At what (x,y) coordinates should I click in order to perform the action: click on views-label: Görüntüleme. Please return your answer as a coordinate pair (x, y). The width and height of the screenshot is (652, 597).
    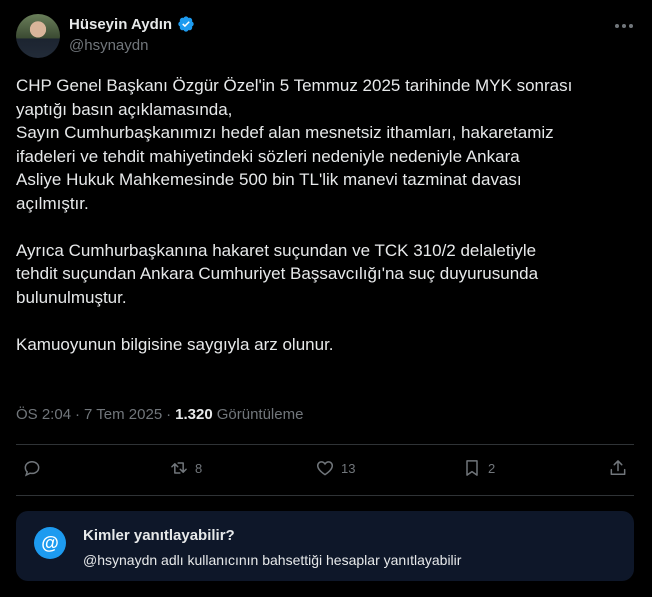
    Looking at the image, I should click on (260, 414).